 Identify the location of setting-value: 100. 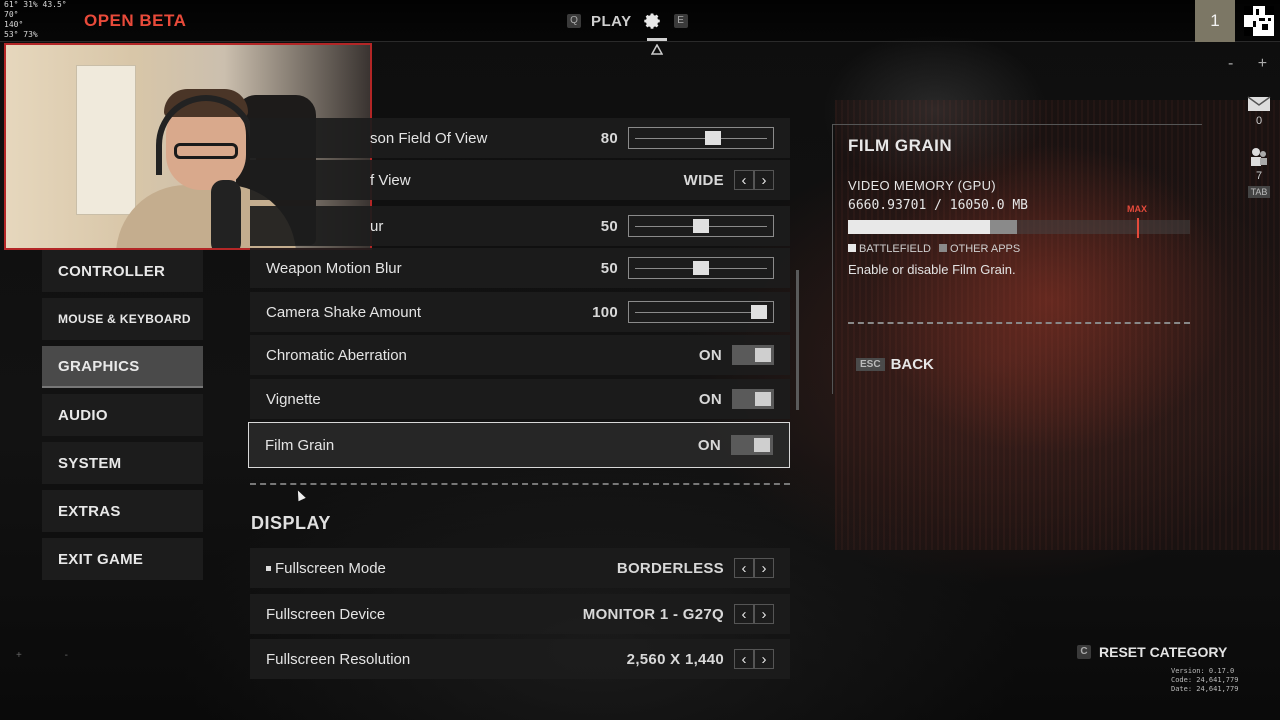
(605, 312).